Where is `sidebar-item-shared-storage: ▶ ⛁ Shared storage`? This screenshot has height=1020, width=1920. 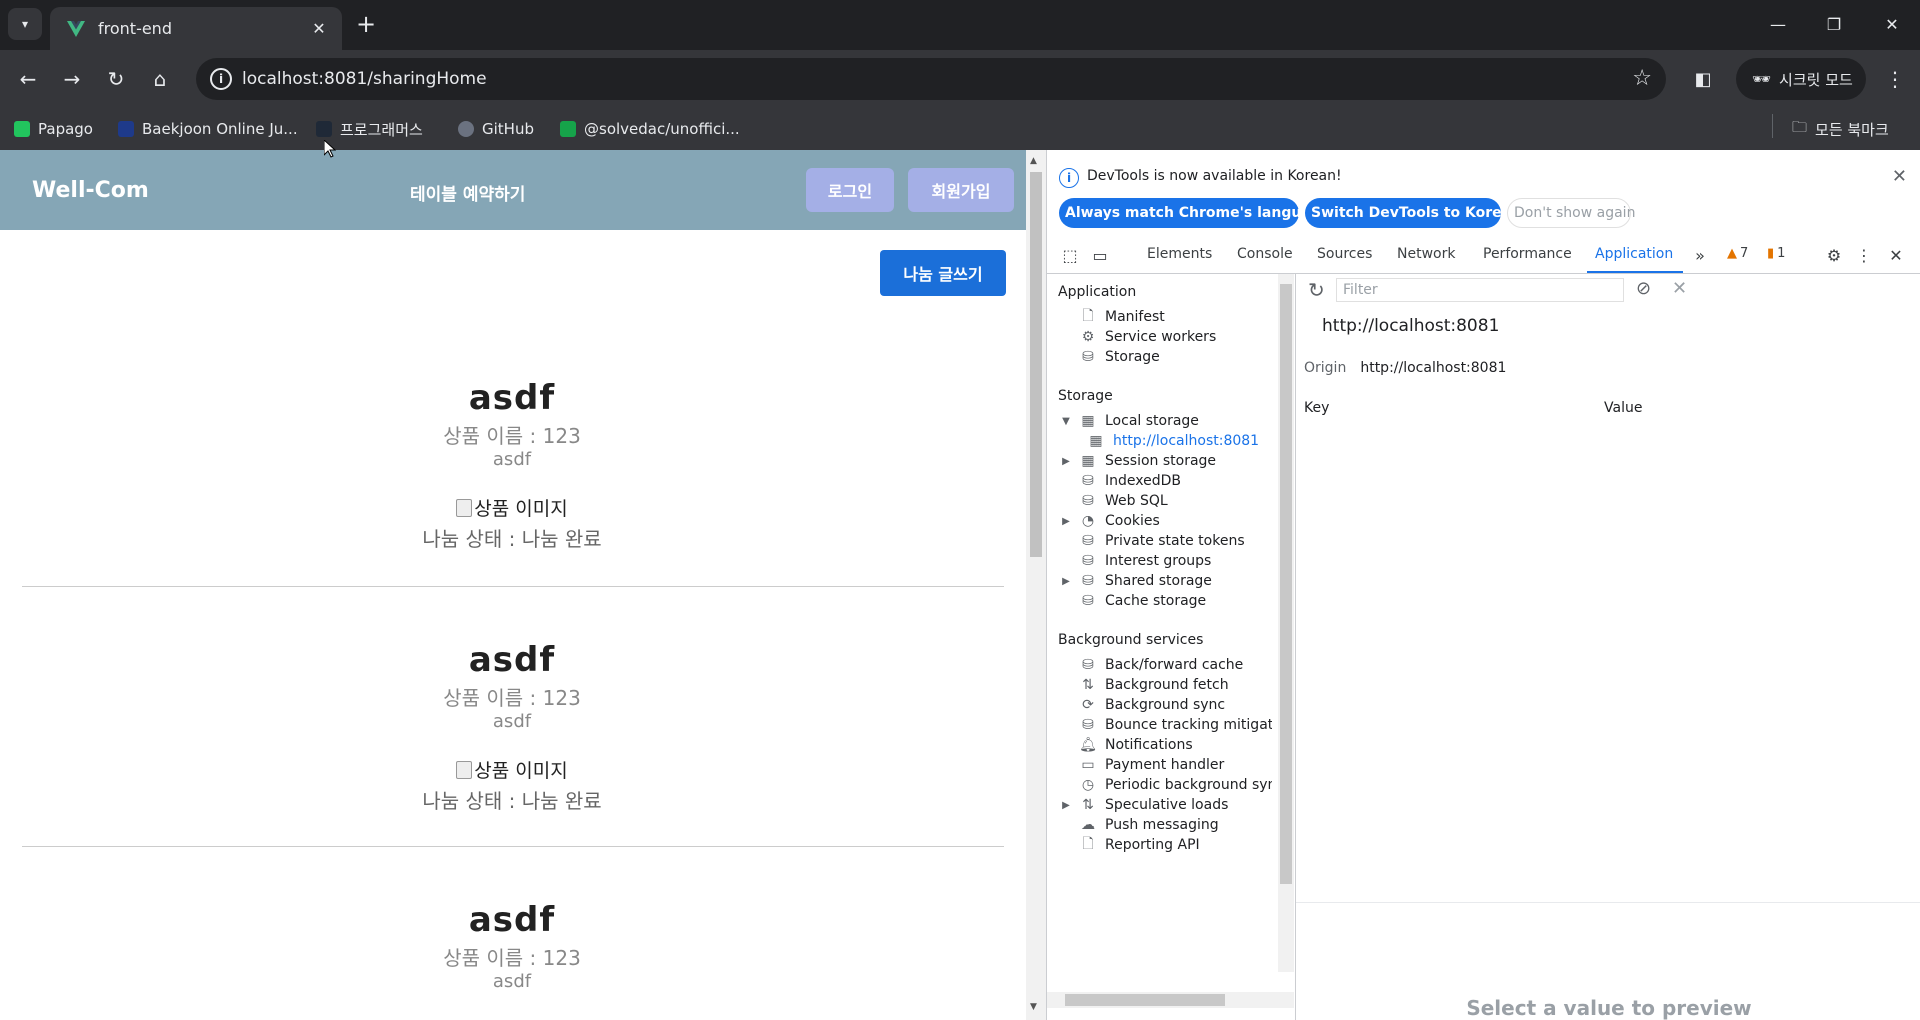
sidebar-item-shared-storage: ▶ ⛁ Shared storage is located at coordinates (1136, 581).